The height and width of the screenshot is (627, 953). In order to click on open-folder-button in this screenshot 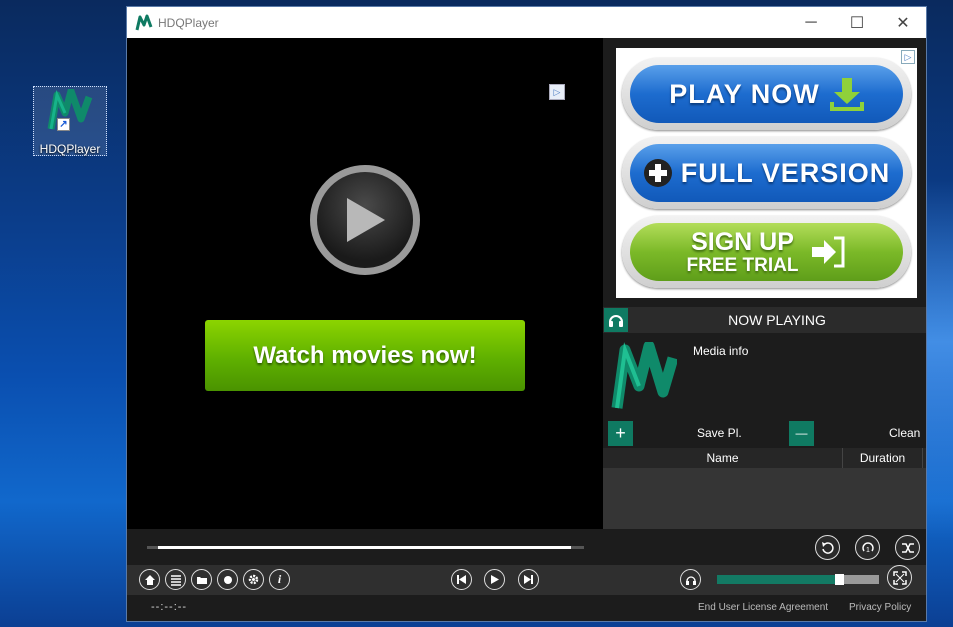, I will do `click(201, 579)`.